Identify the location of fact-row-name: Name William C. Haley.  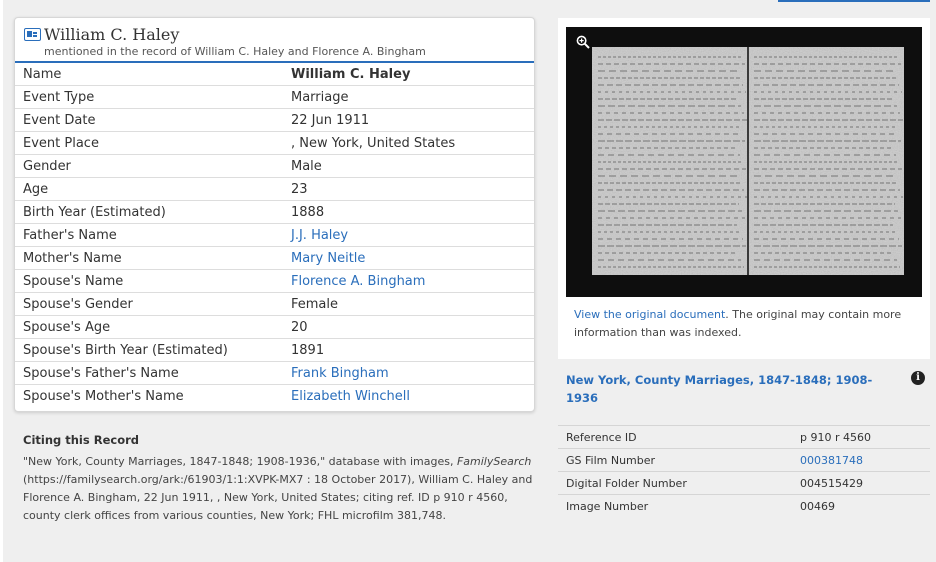
(274, 74).